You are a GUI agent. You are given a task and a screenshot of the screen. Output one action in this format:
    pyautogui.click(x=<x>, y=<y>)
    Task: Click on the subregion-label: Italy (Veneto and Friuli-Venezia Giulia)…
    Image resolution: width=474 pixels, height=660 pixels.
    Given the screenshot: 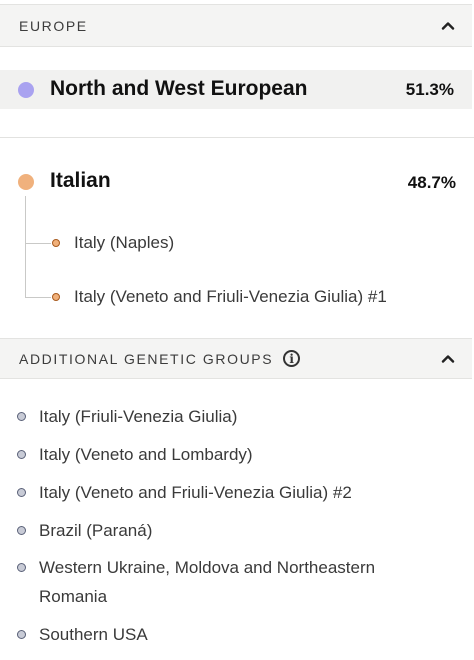 What is the action you would take?
    pyautogui.click(x=230, y=296)
    